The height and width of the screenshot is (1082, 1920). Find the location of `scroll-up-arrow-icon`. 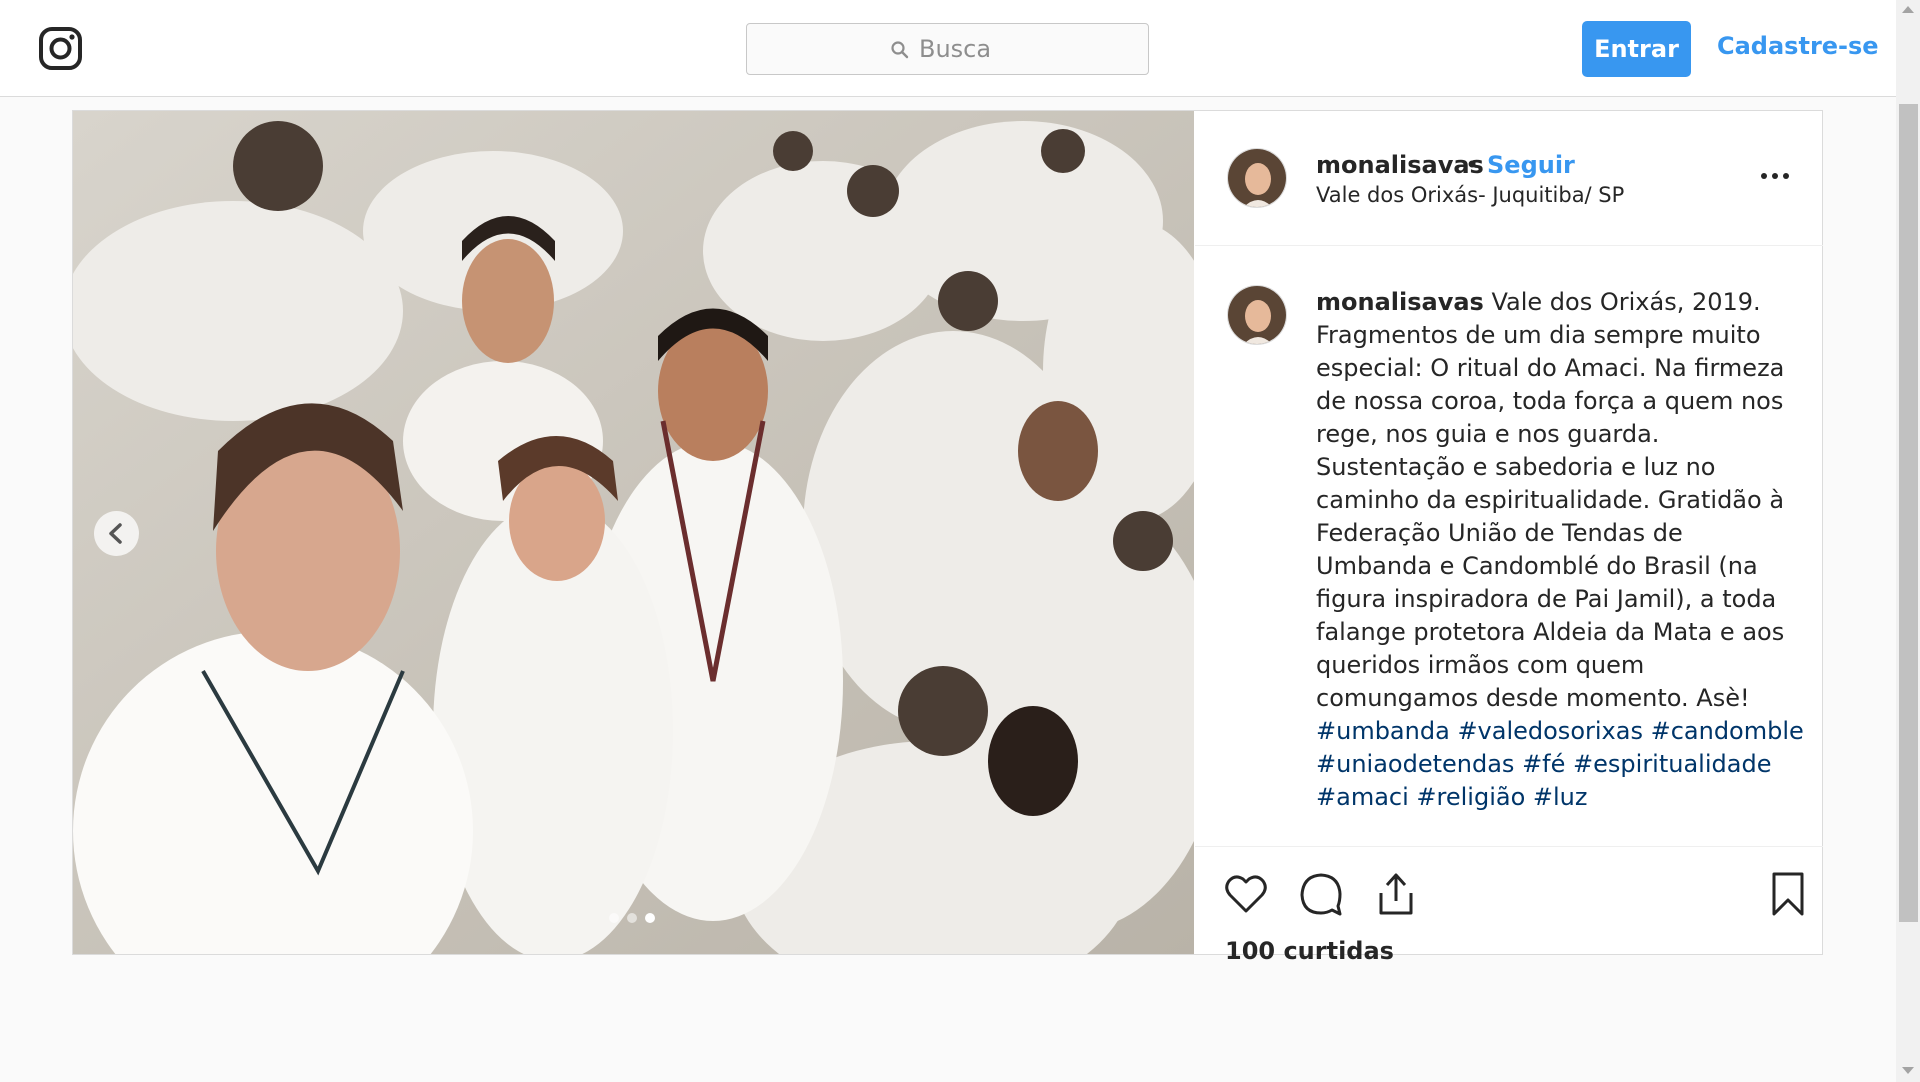

scroll-up-arrow-icon is located at coordinates (1908, 9).